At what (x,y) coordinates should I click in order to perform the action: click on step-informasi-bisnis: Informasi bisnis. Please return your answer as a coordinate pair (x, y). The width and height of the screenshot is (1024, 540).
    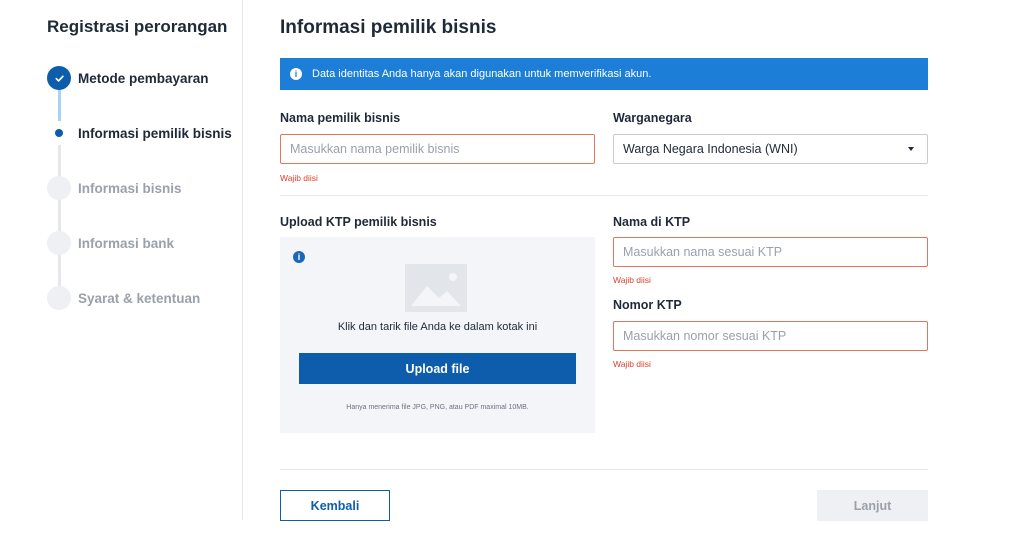
    Looking at the image, I should click on (114, 188).